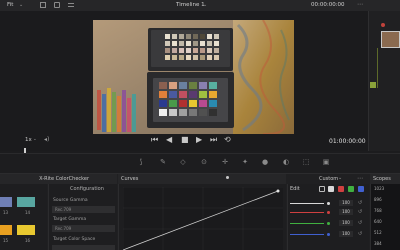 This screenshot has height=250, width=400. What do you see at coordinates (346, 223) in the screenshot?
I see `green-channel-value: 100` at bounding box center [346, 223].